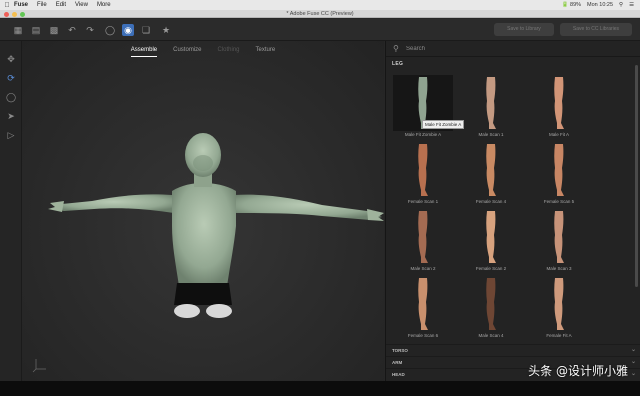  I want to click on search-input, so click(516, 49).